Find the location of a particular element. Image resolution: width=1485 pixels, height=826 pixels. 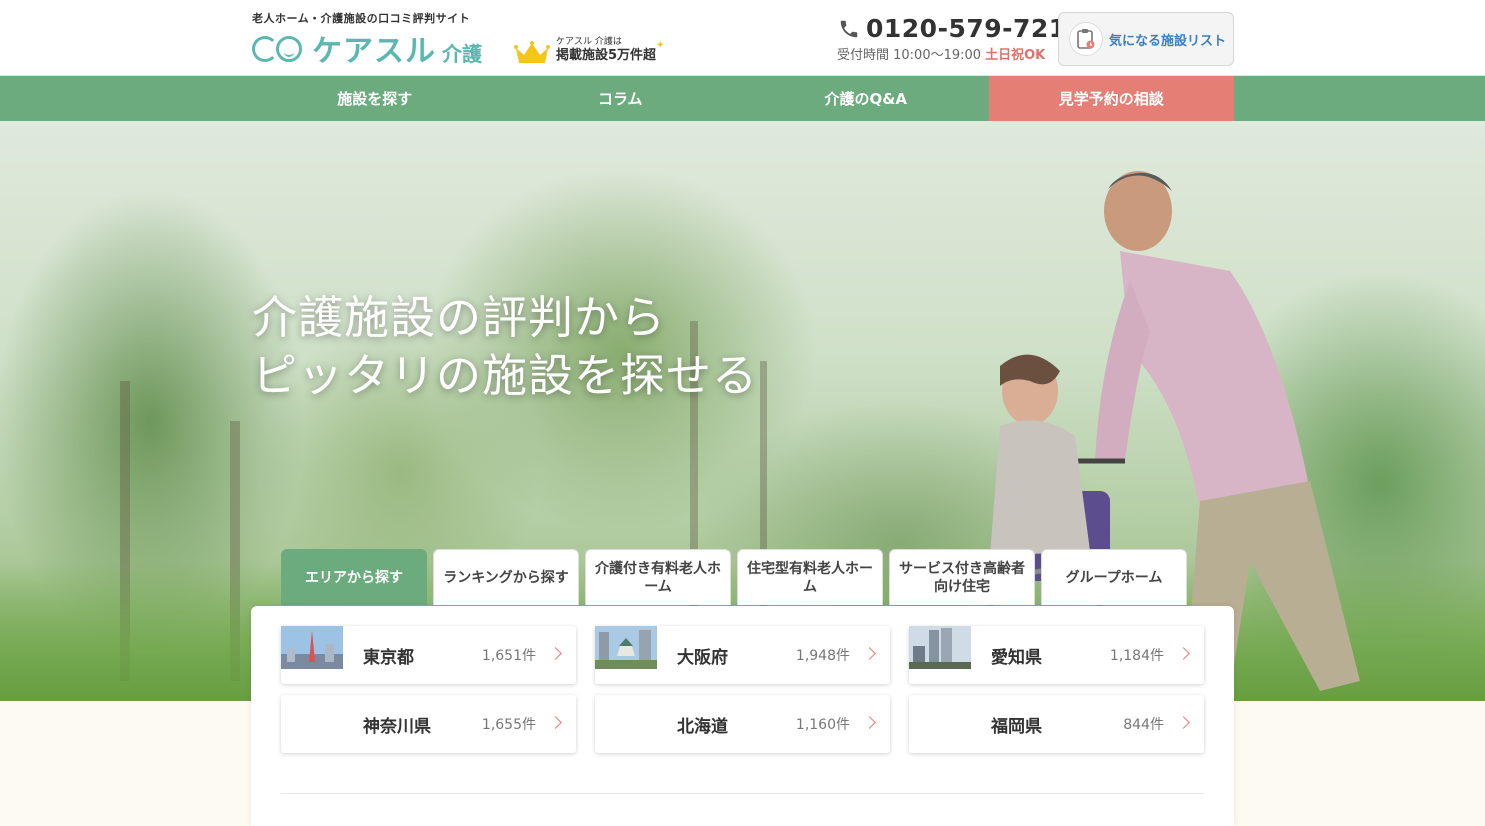

clipboard-icon is located at coordinates (1086, 39).